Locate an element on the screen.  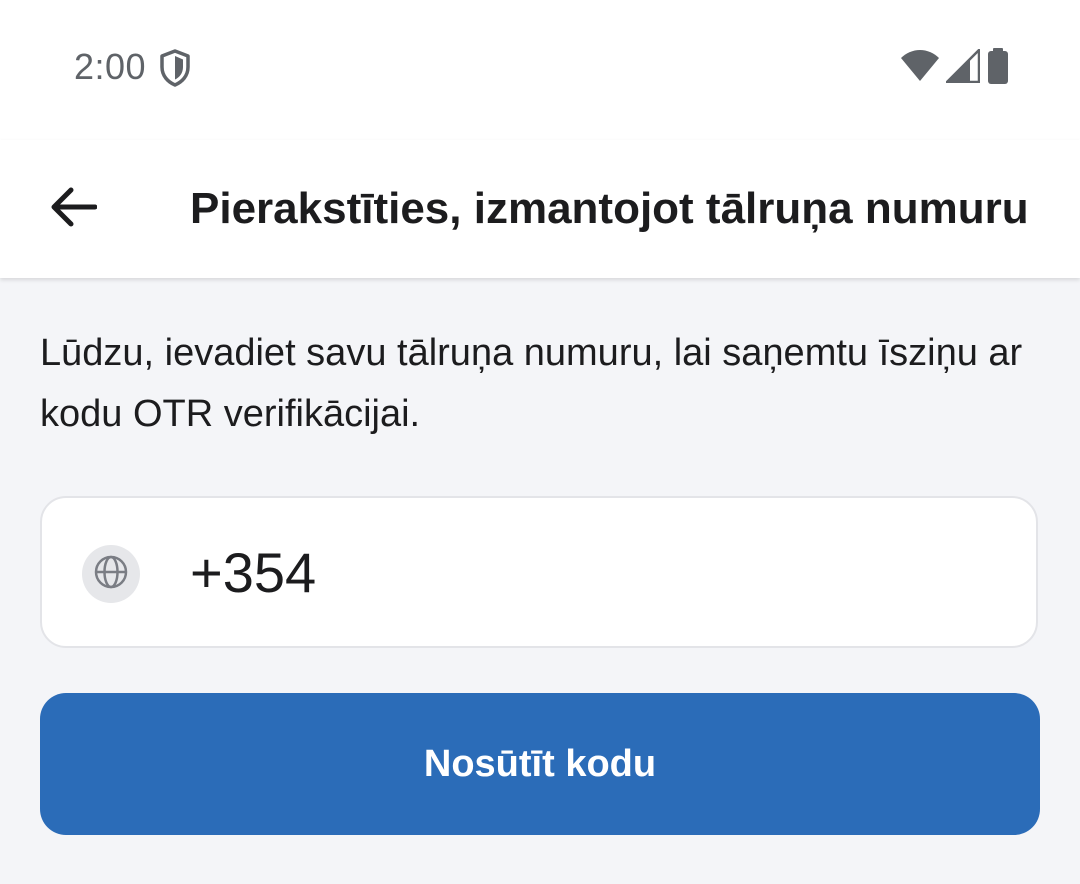
page-title: Pierakstīties, izmantojot tālruņa numuru is located at coordinates (609, 208).